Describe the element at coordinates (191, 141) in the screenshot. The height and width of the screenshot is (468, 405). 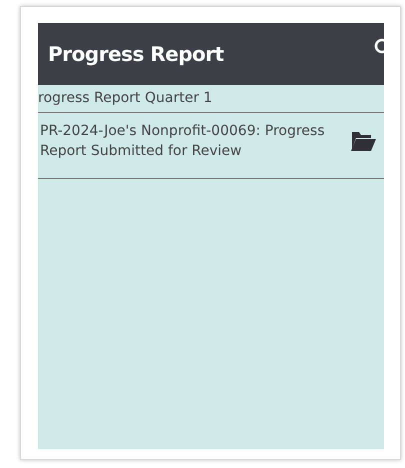
I see `item-title: PR-2024-Joe's Nonprofit-00069: Progress Report Submitted for Review` at that location.